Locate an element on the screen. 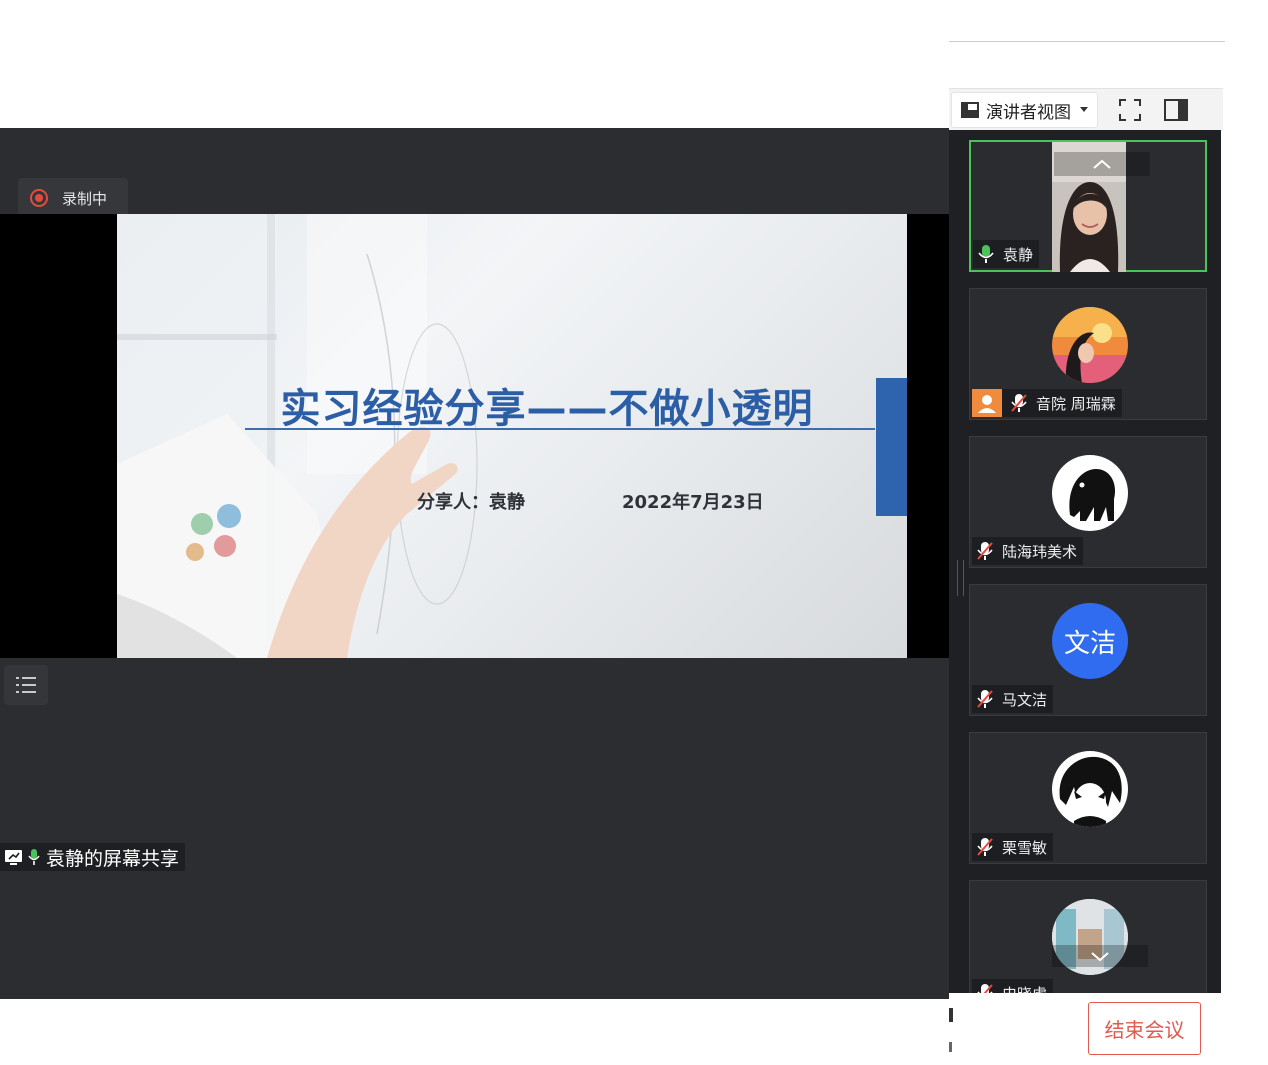 This screenshot has width=1268, height=1065. participant-tile: 音院 周瑞霖 is located at coordinates (1088, 354).